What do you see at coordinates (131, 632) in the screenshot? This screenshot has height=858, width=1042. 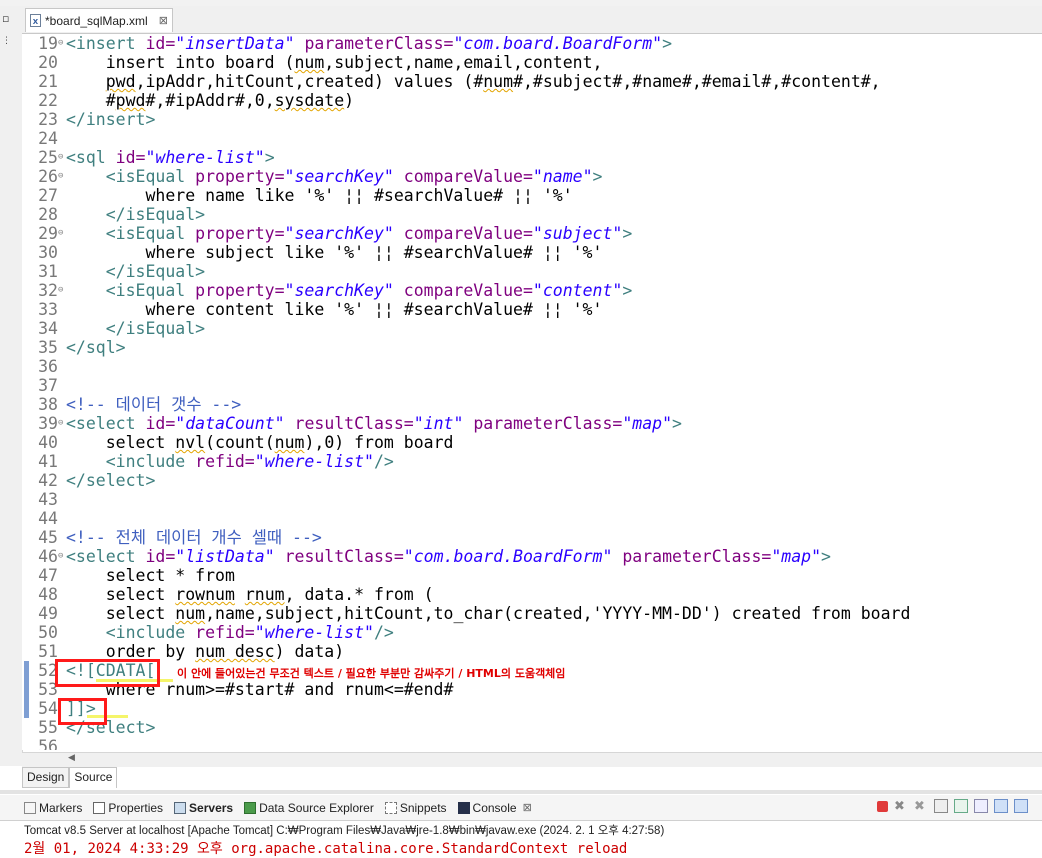 I see `code-token: <include` at bounding box center [131, 632].